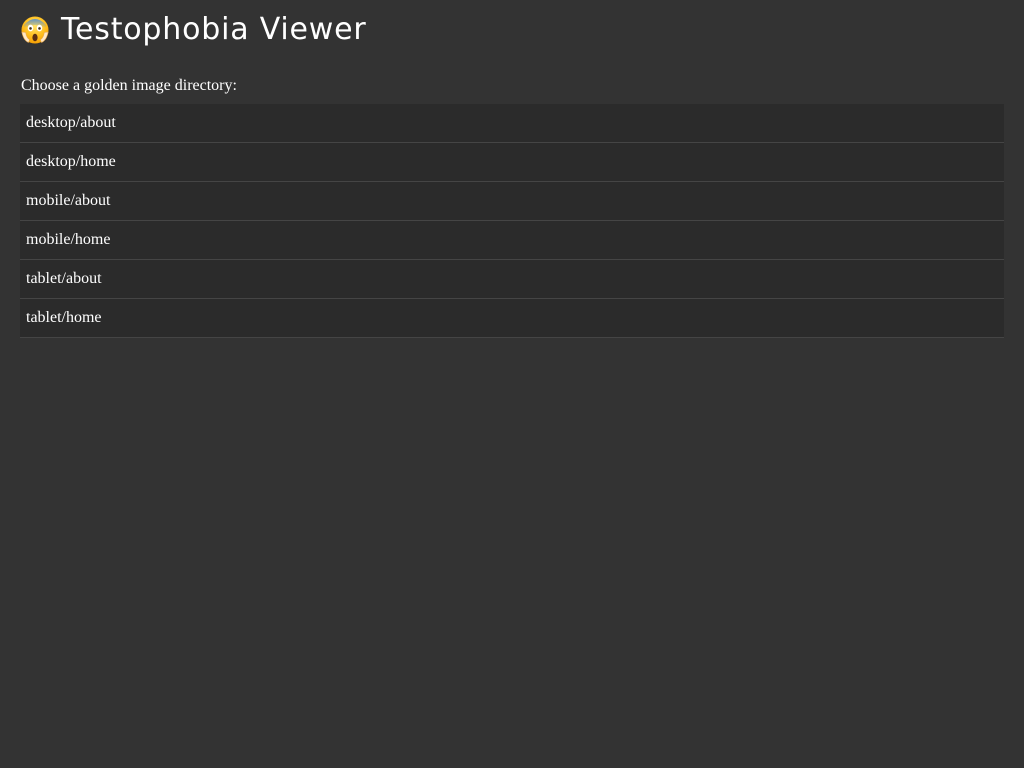  What do you see at coordinates (512, 279) in the screenshot?
I see `directory-item-tablet-about: tablet/about` at bounding box center [512, 279].